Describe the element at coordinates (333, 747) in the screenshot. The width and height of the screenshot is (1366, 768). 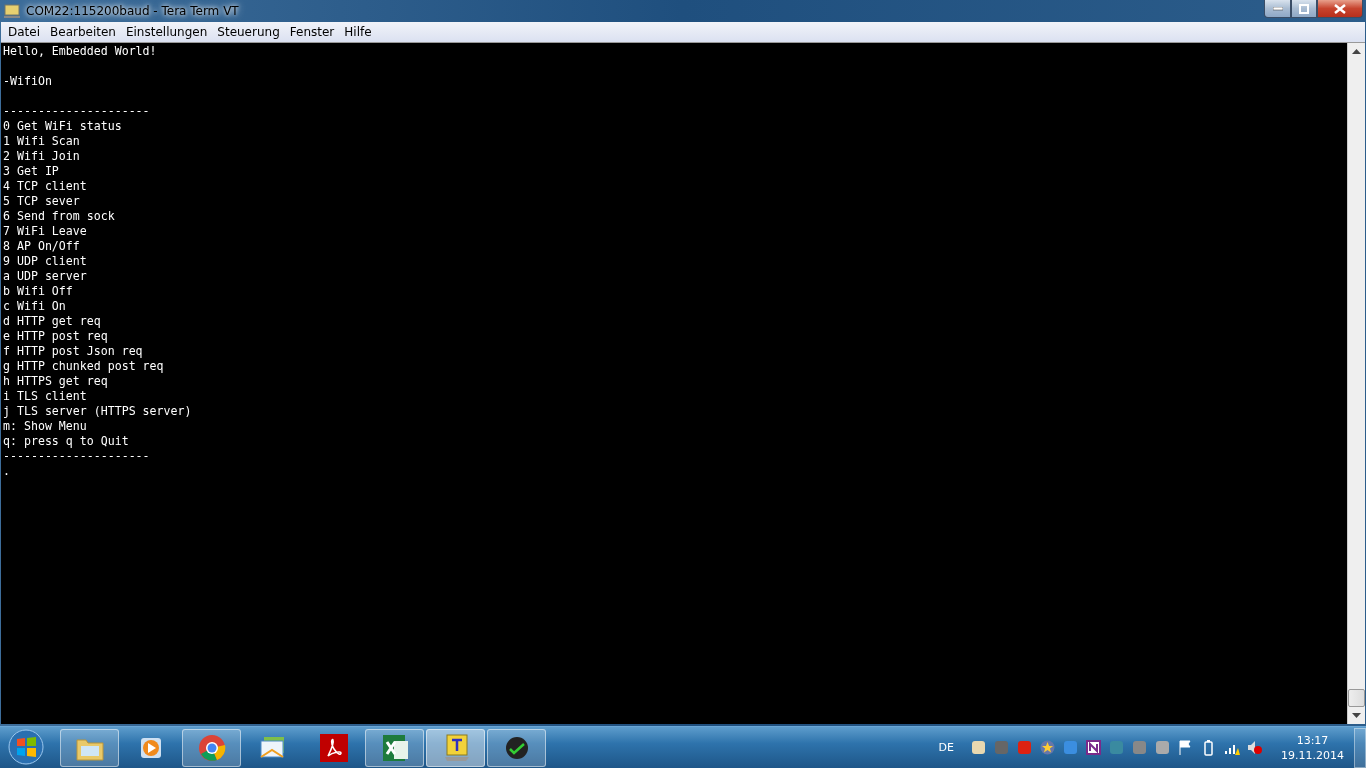
I see `document-icon` at that location.